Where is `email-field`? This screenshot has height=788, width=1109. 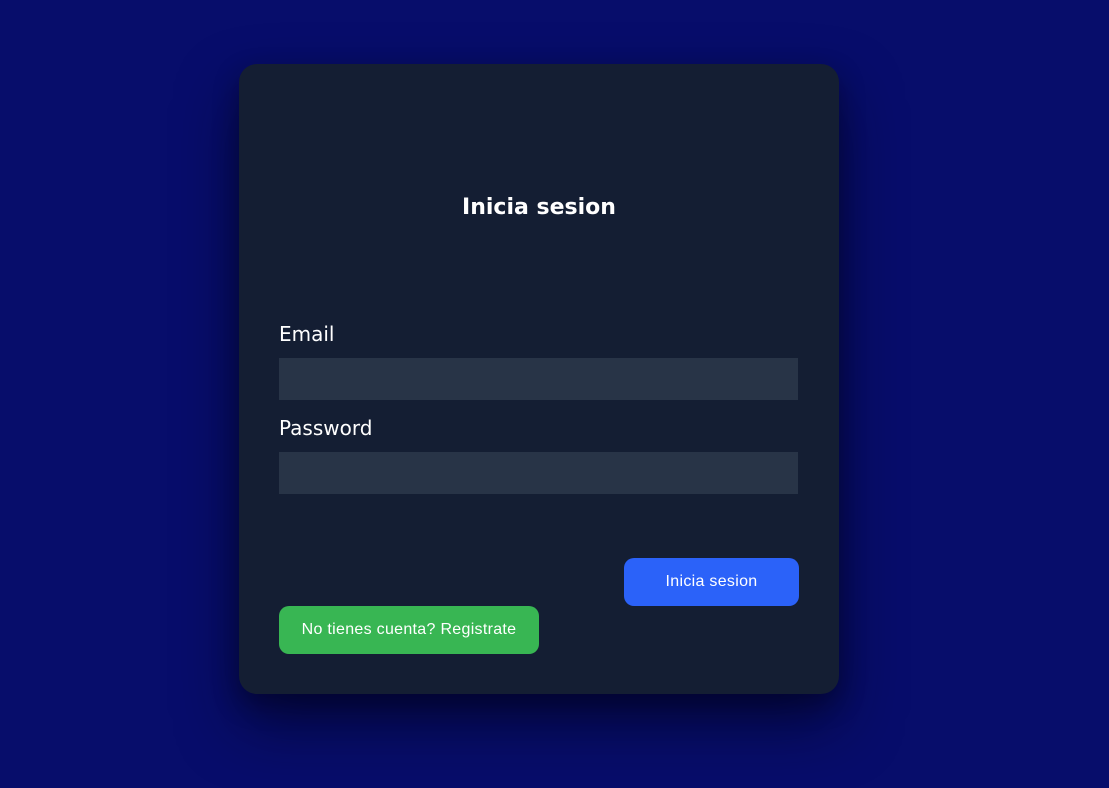
email-field is located at coordinates (538, 379).